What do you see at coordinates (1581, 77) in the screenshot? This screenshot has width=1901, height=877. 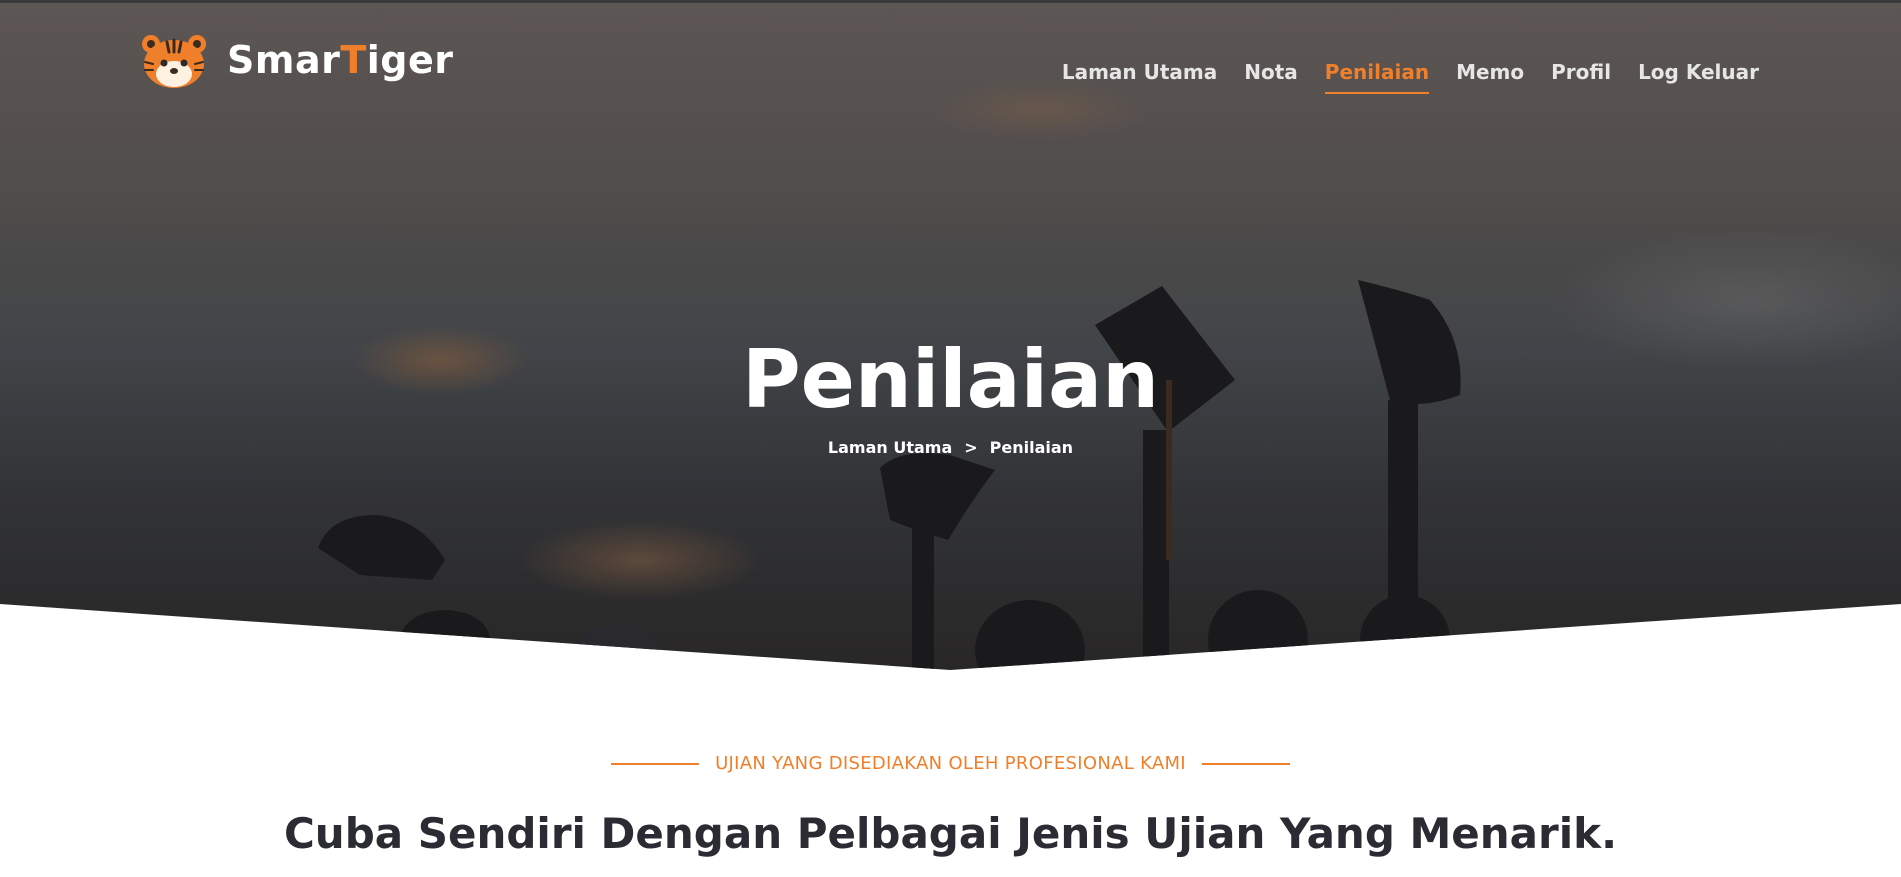 I see `nav-item-profil: Profil` at bounding box center [1581, 77].